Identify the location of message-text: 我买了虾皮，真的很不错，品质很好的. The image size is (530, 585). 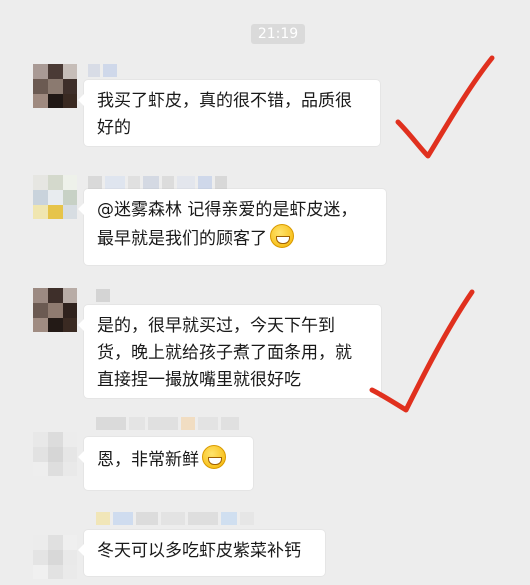
(224, 114).